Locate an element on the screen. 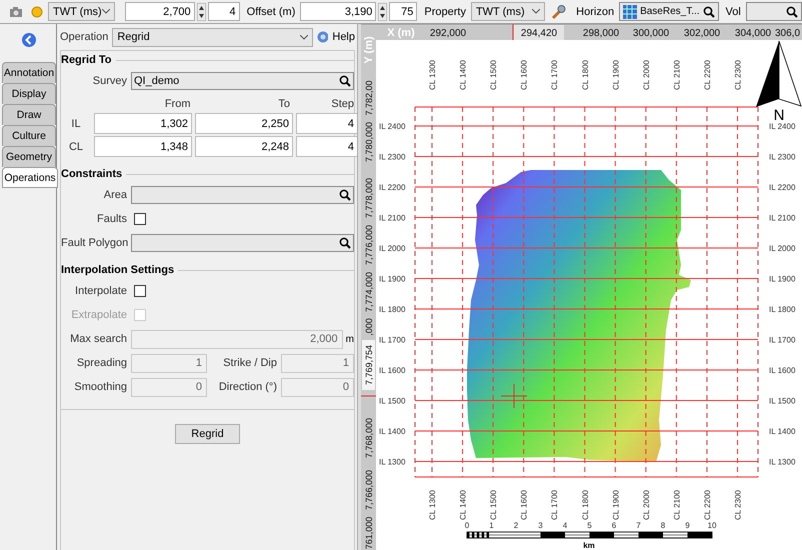 The image size is (802, 550). crossline-label: CL 1400 is located at coordinates (463, 505).